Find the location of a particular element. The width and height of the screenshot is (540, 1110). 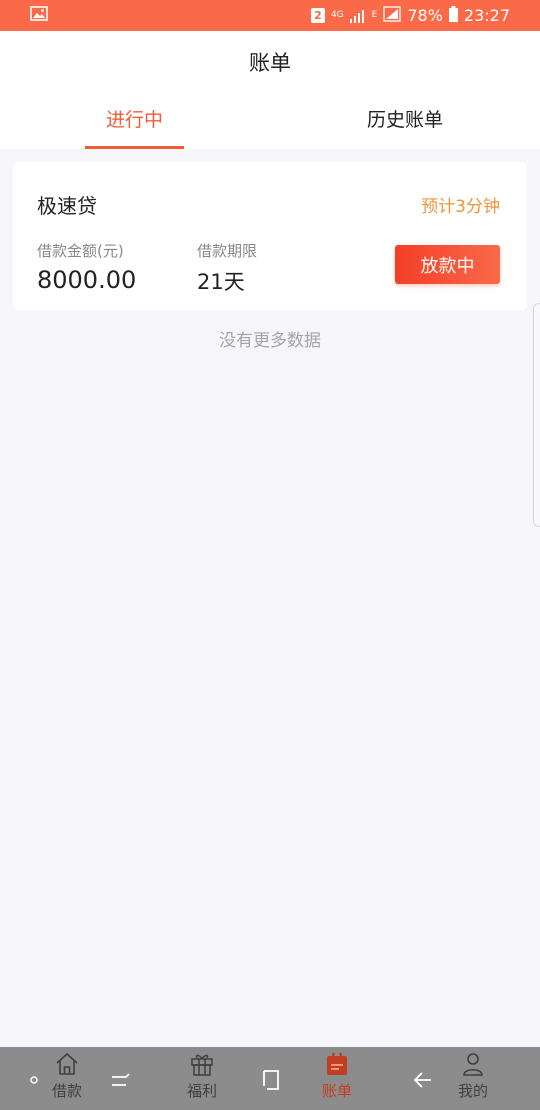

bill-icon is located at coordinates (337, 1064).